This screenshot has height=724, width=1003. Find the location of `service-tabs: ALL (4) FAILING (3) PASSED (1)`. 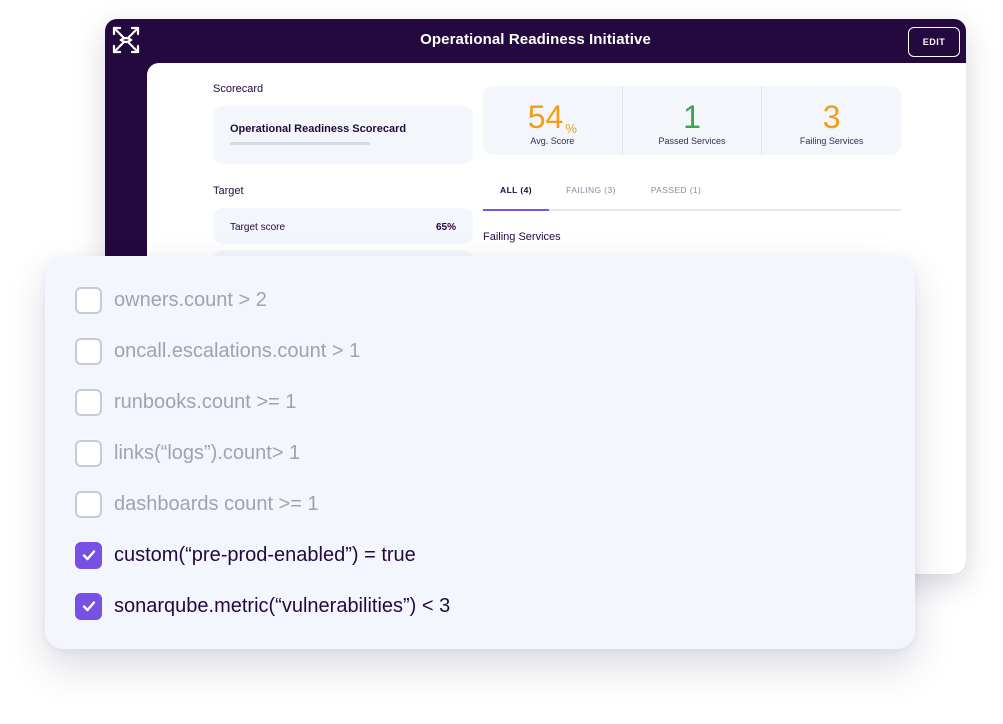

service-tabs: ALL (4) FAILING (3) PASSED (1) is located at coordinates (692, 197).